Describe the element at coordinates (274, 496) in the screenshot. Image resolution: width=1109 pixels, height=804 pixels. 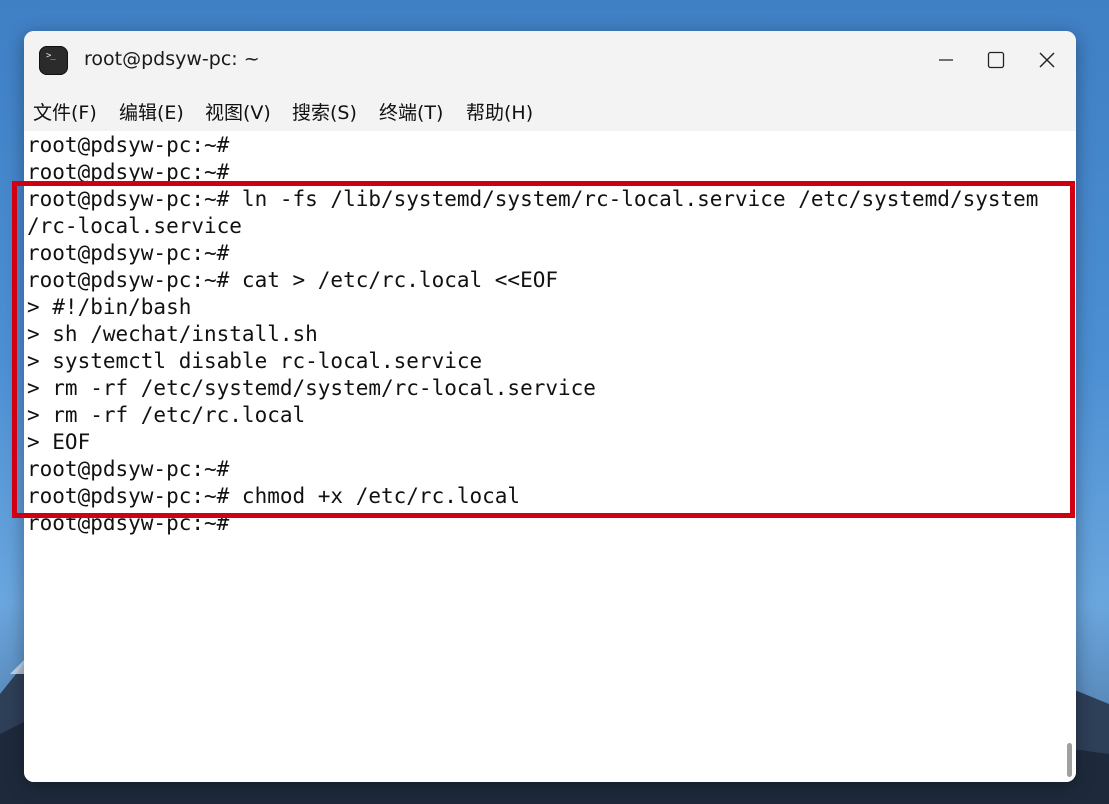
I see `terminal-line: root@pdsyw-pc:~# chmod +x /etc/rc.local` at that location.